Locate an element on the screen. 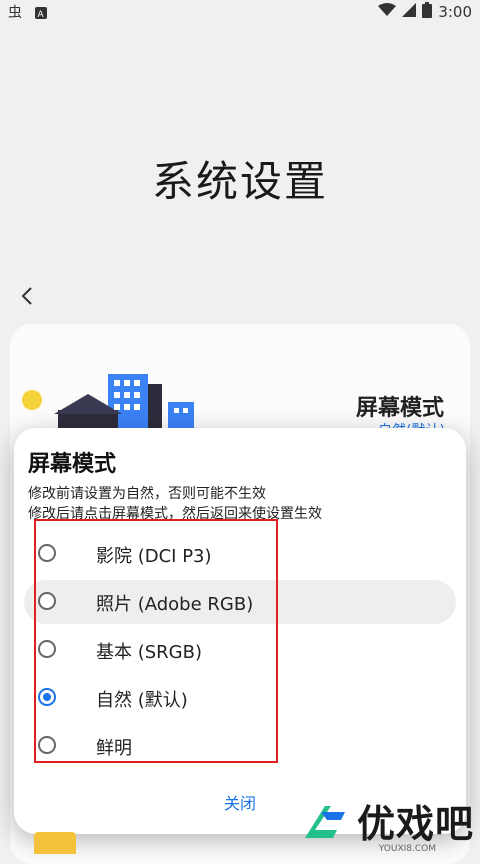 The width and height of the screenshot is (480, 864). signal-icon is located at coordinates (409, 12).